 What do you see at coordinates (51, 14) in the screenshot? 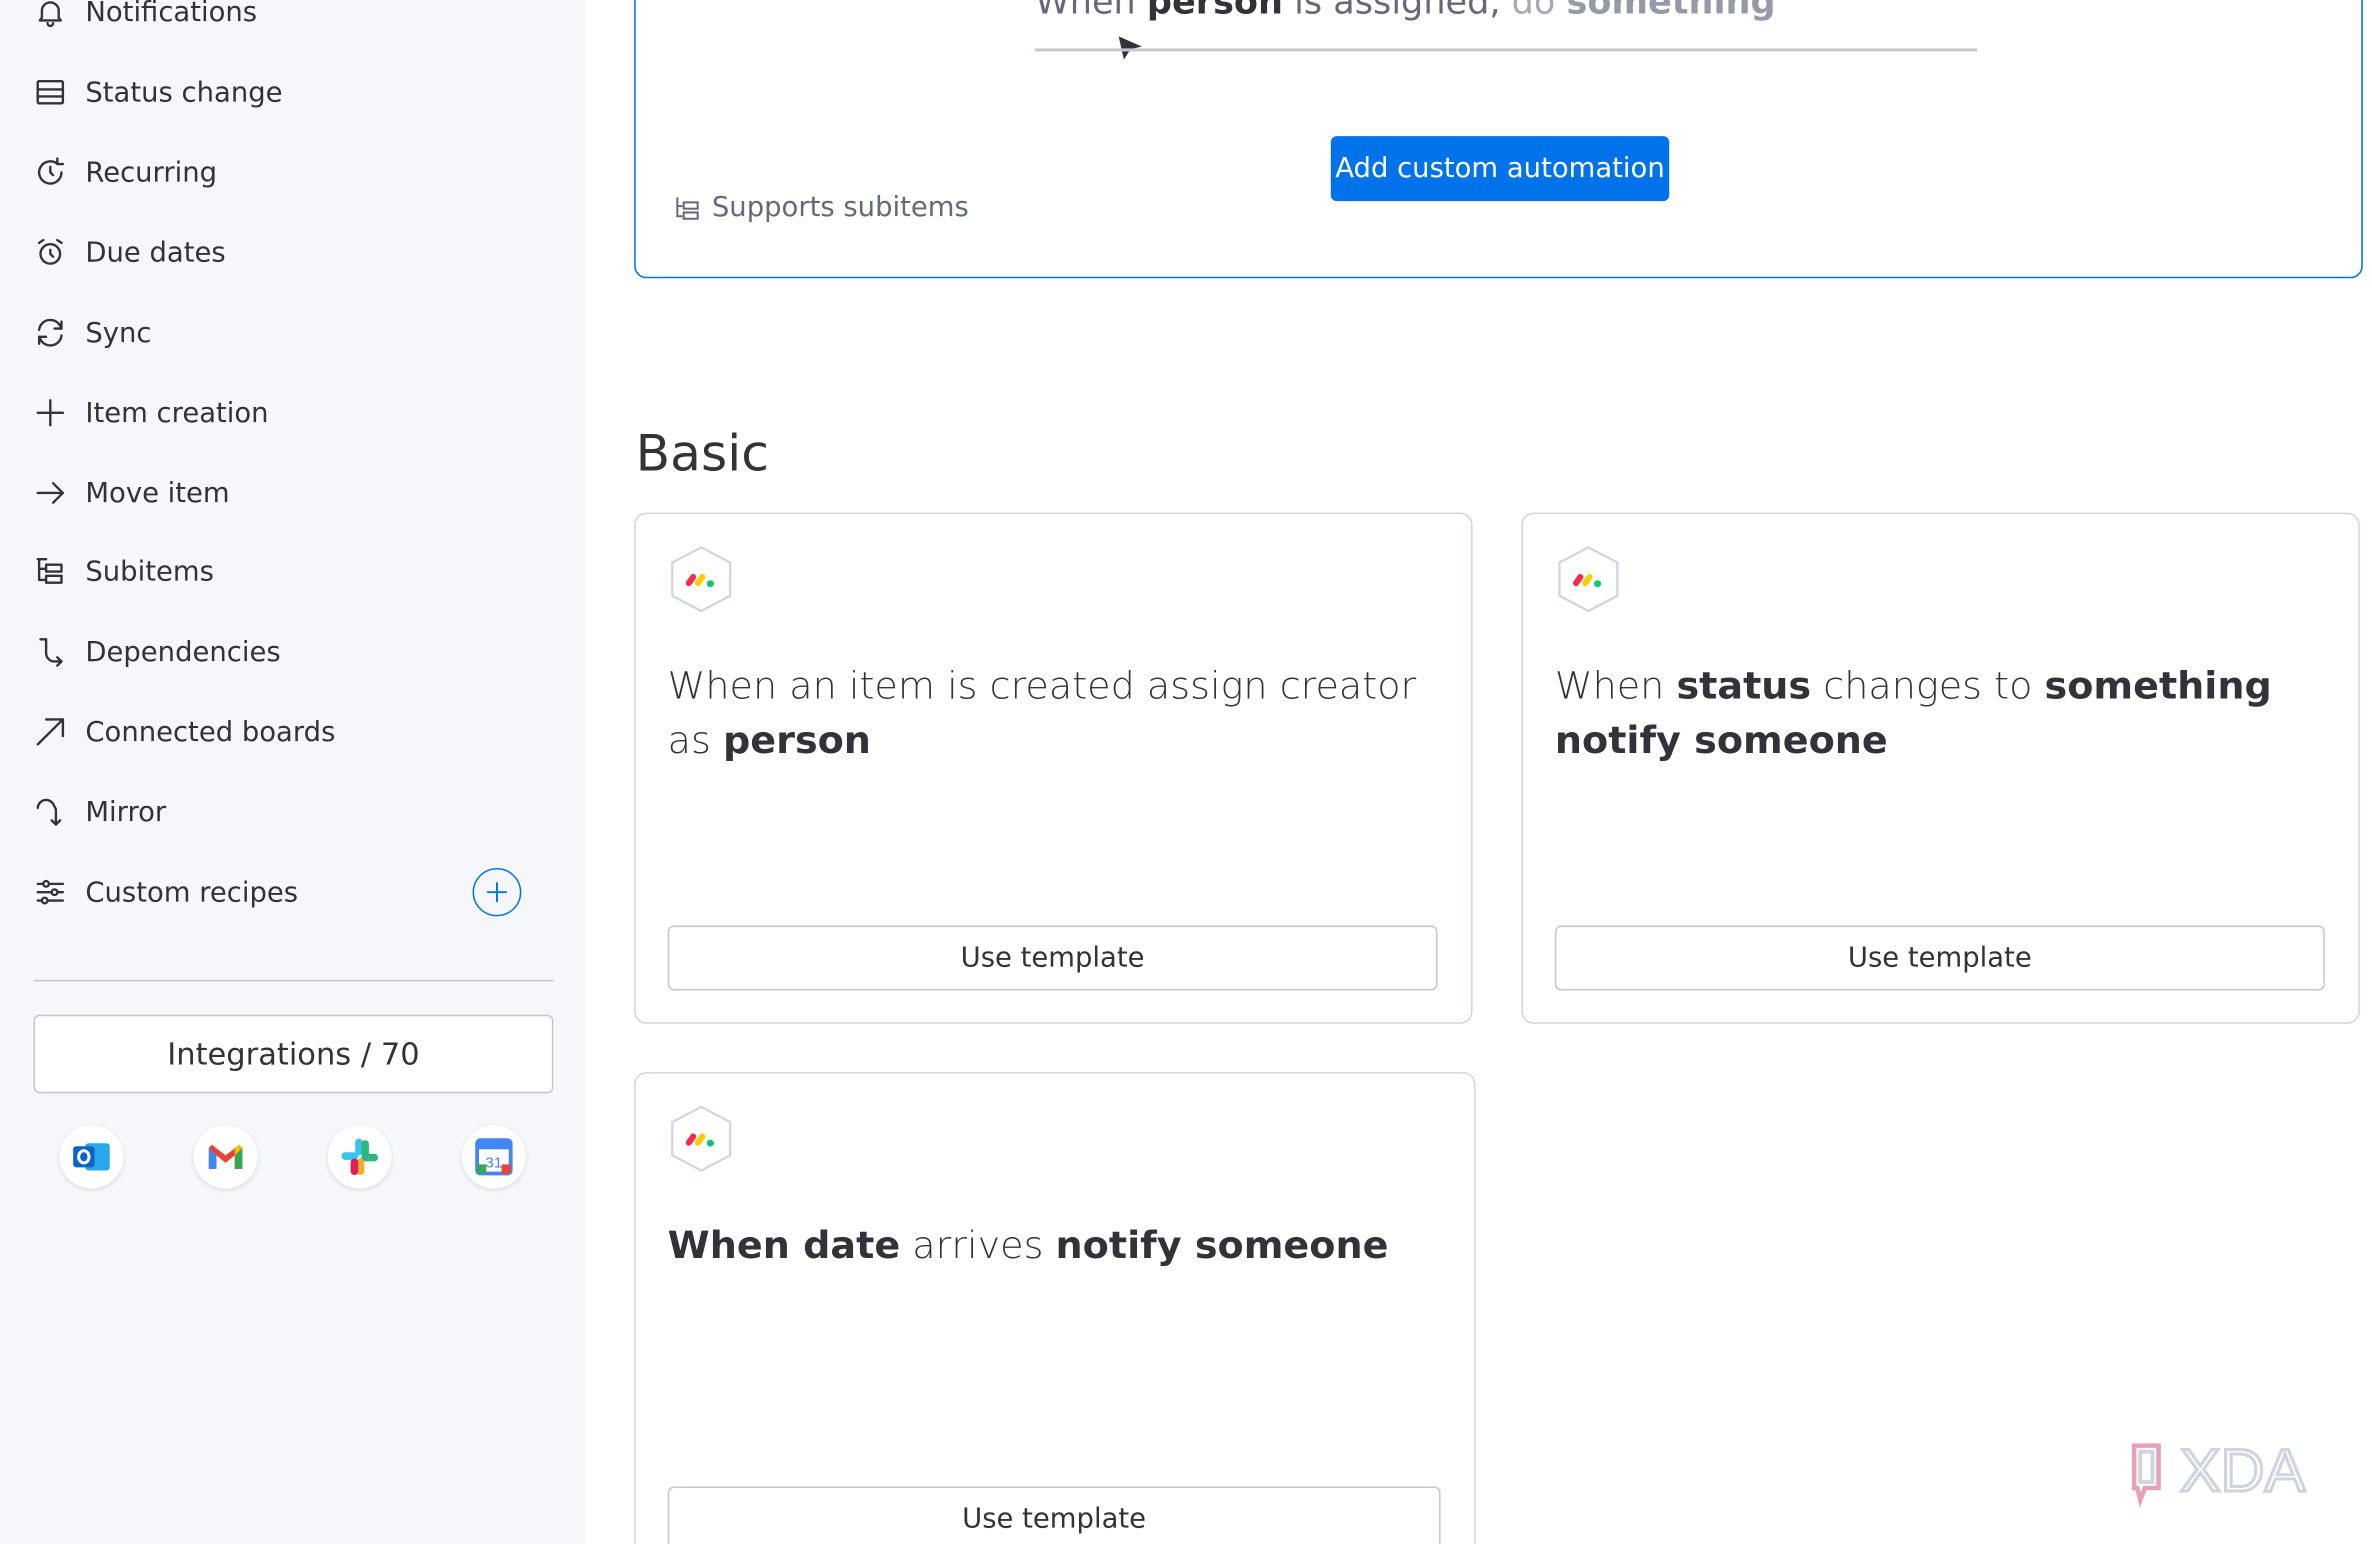
I see `bell-icon` at bounding box center [51, 14].